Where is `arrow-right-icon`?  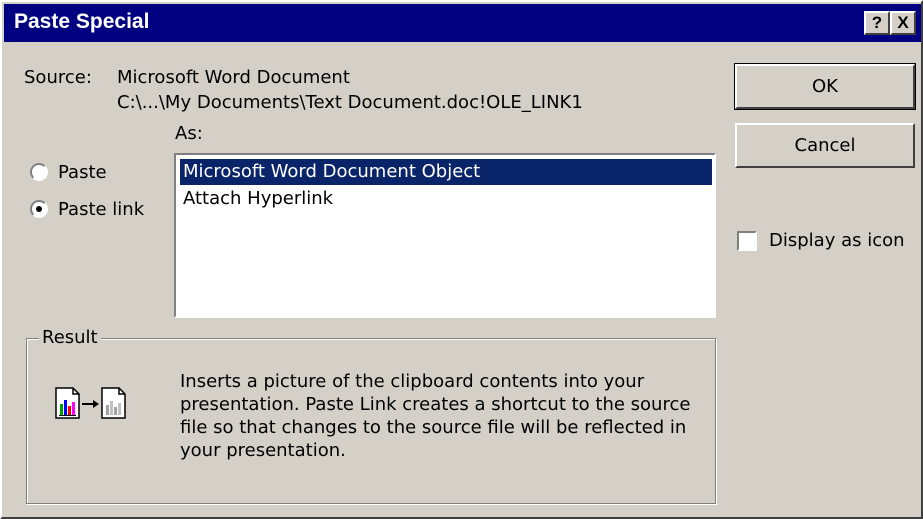 arrow-right-icon is located at coordinates (90, 404).